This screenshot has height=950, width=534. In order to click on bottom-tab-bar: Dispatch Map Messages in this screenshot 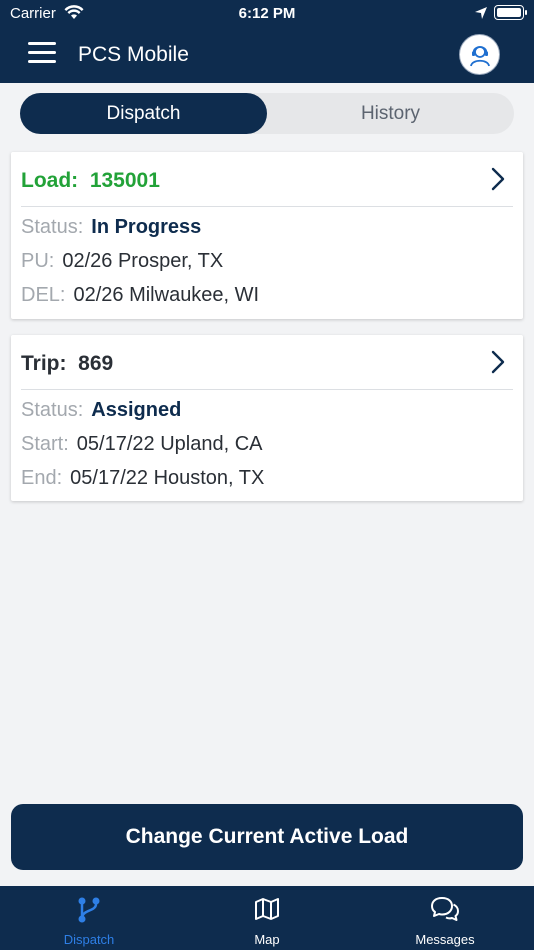, I will do `click(267, 918)`.